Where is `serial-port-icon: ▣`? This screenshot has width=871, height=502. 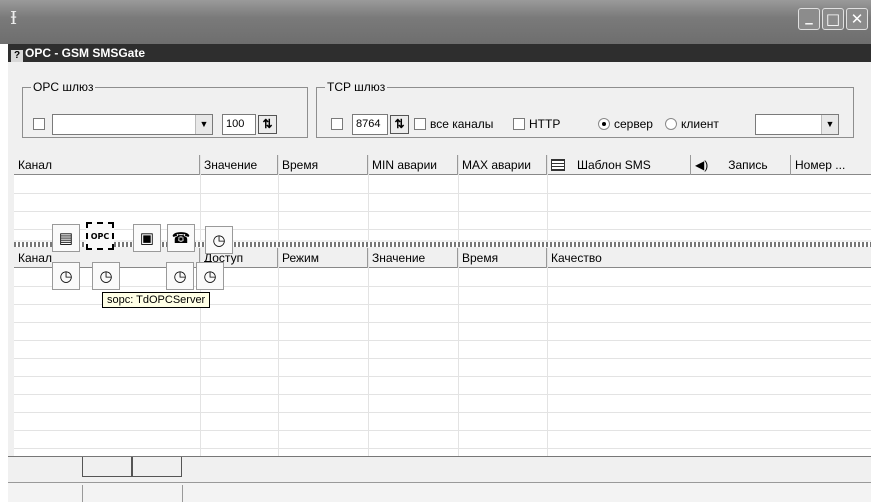
serial-port-icon: ▣ is located at coordinates (147, 238).